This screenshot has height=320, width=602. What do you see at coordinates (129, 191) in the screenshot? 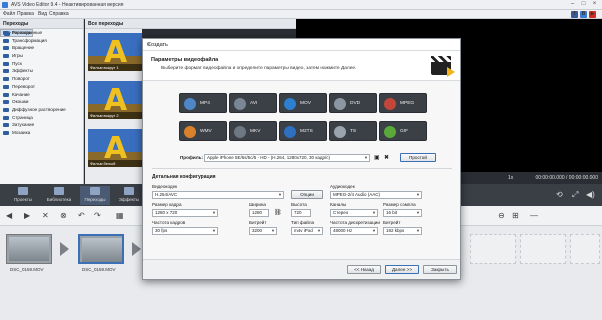
I see `effects-icon` at bounding box center [129, 191].